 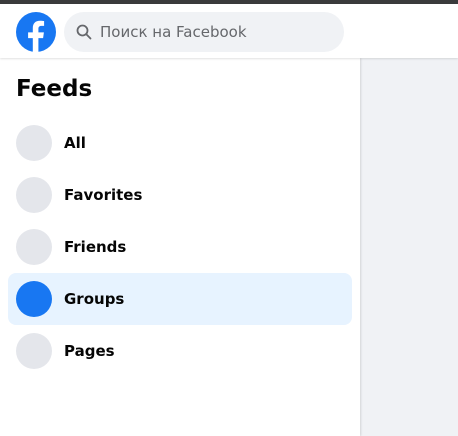 I want to click on search-bar, so click(x=204, y=32).